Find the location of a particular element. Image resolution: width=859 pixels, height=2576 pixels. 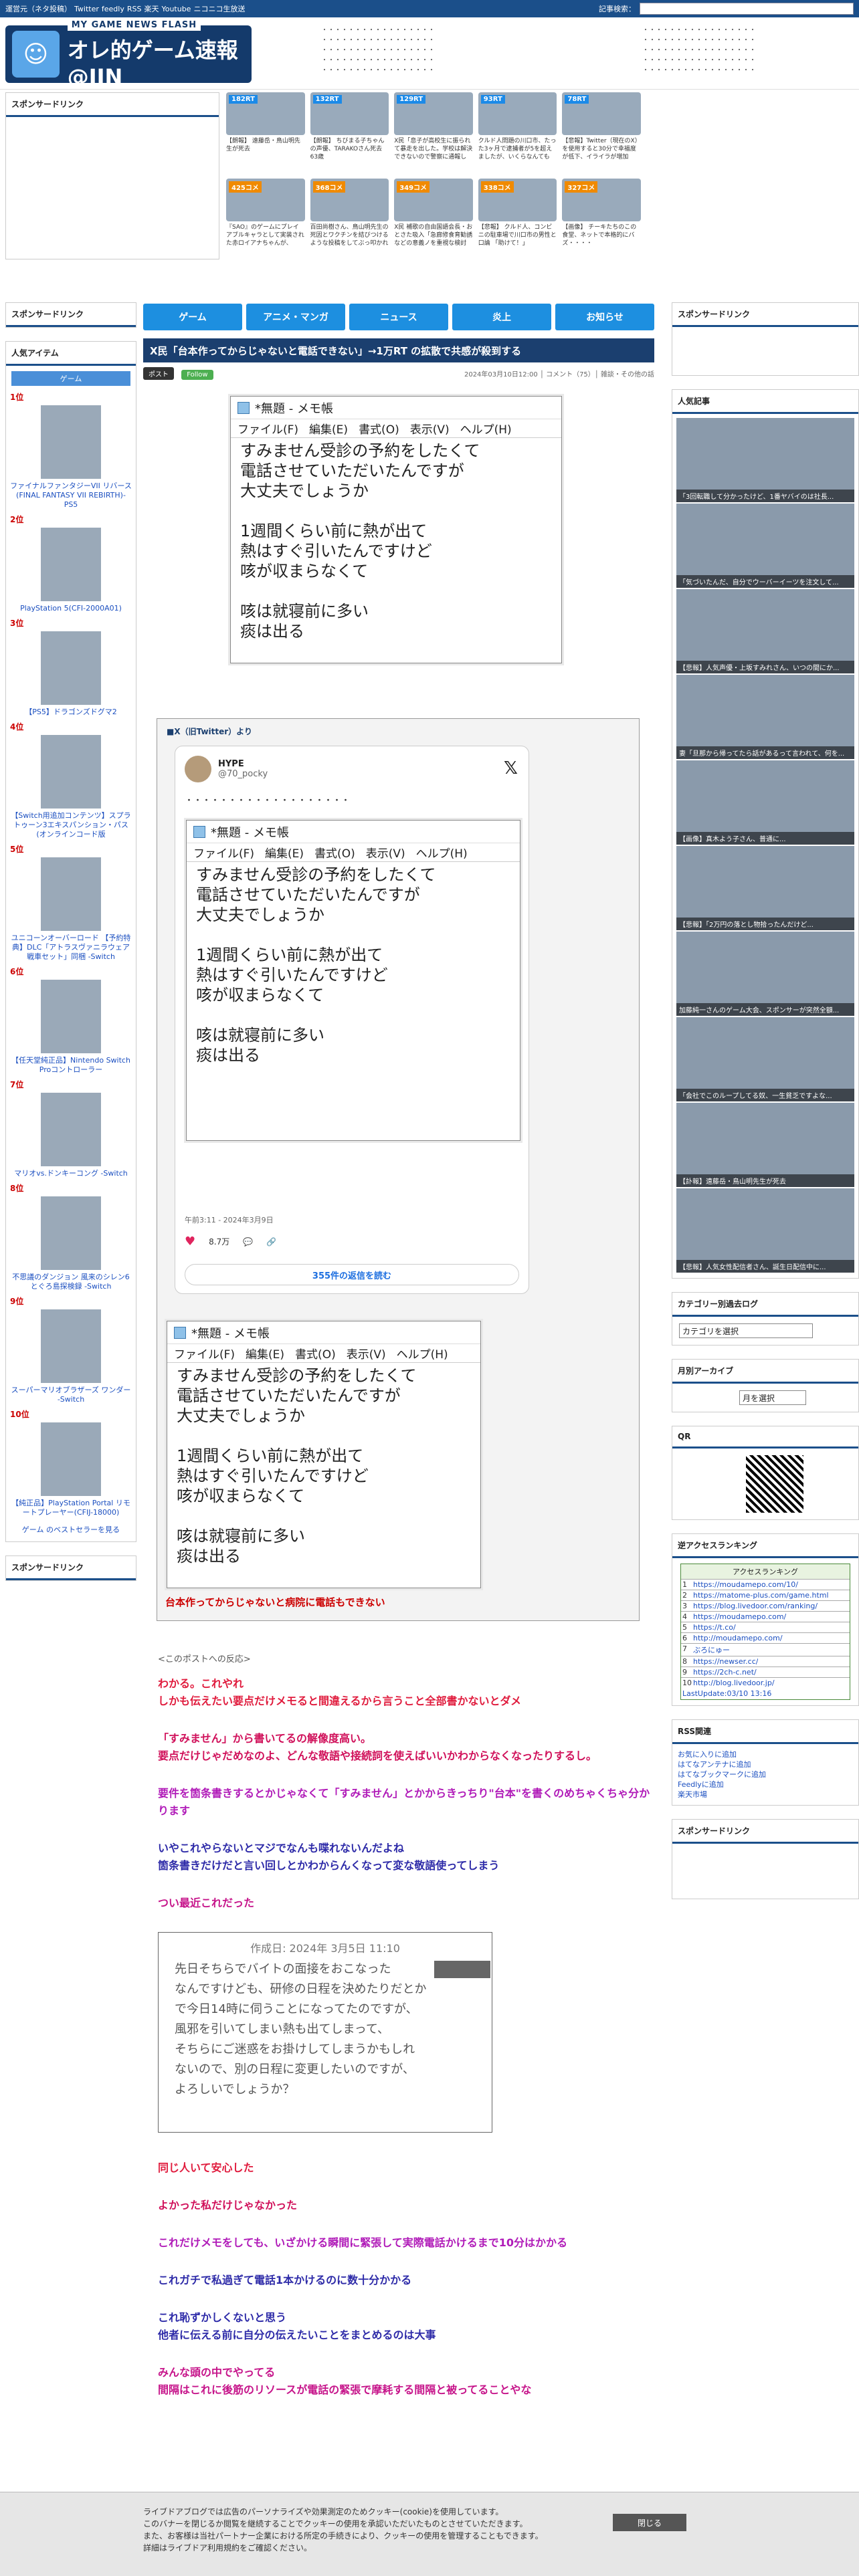

nav-item: アニメ・マンガ is located at coordinates (296, 317).